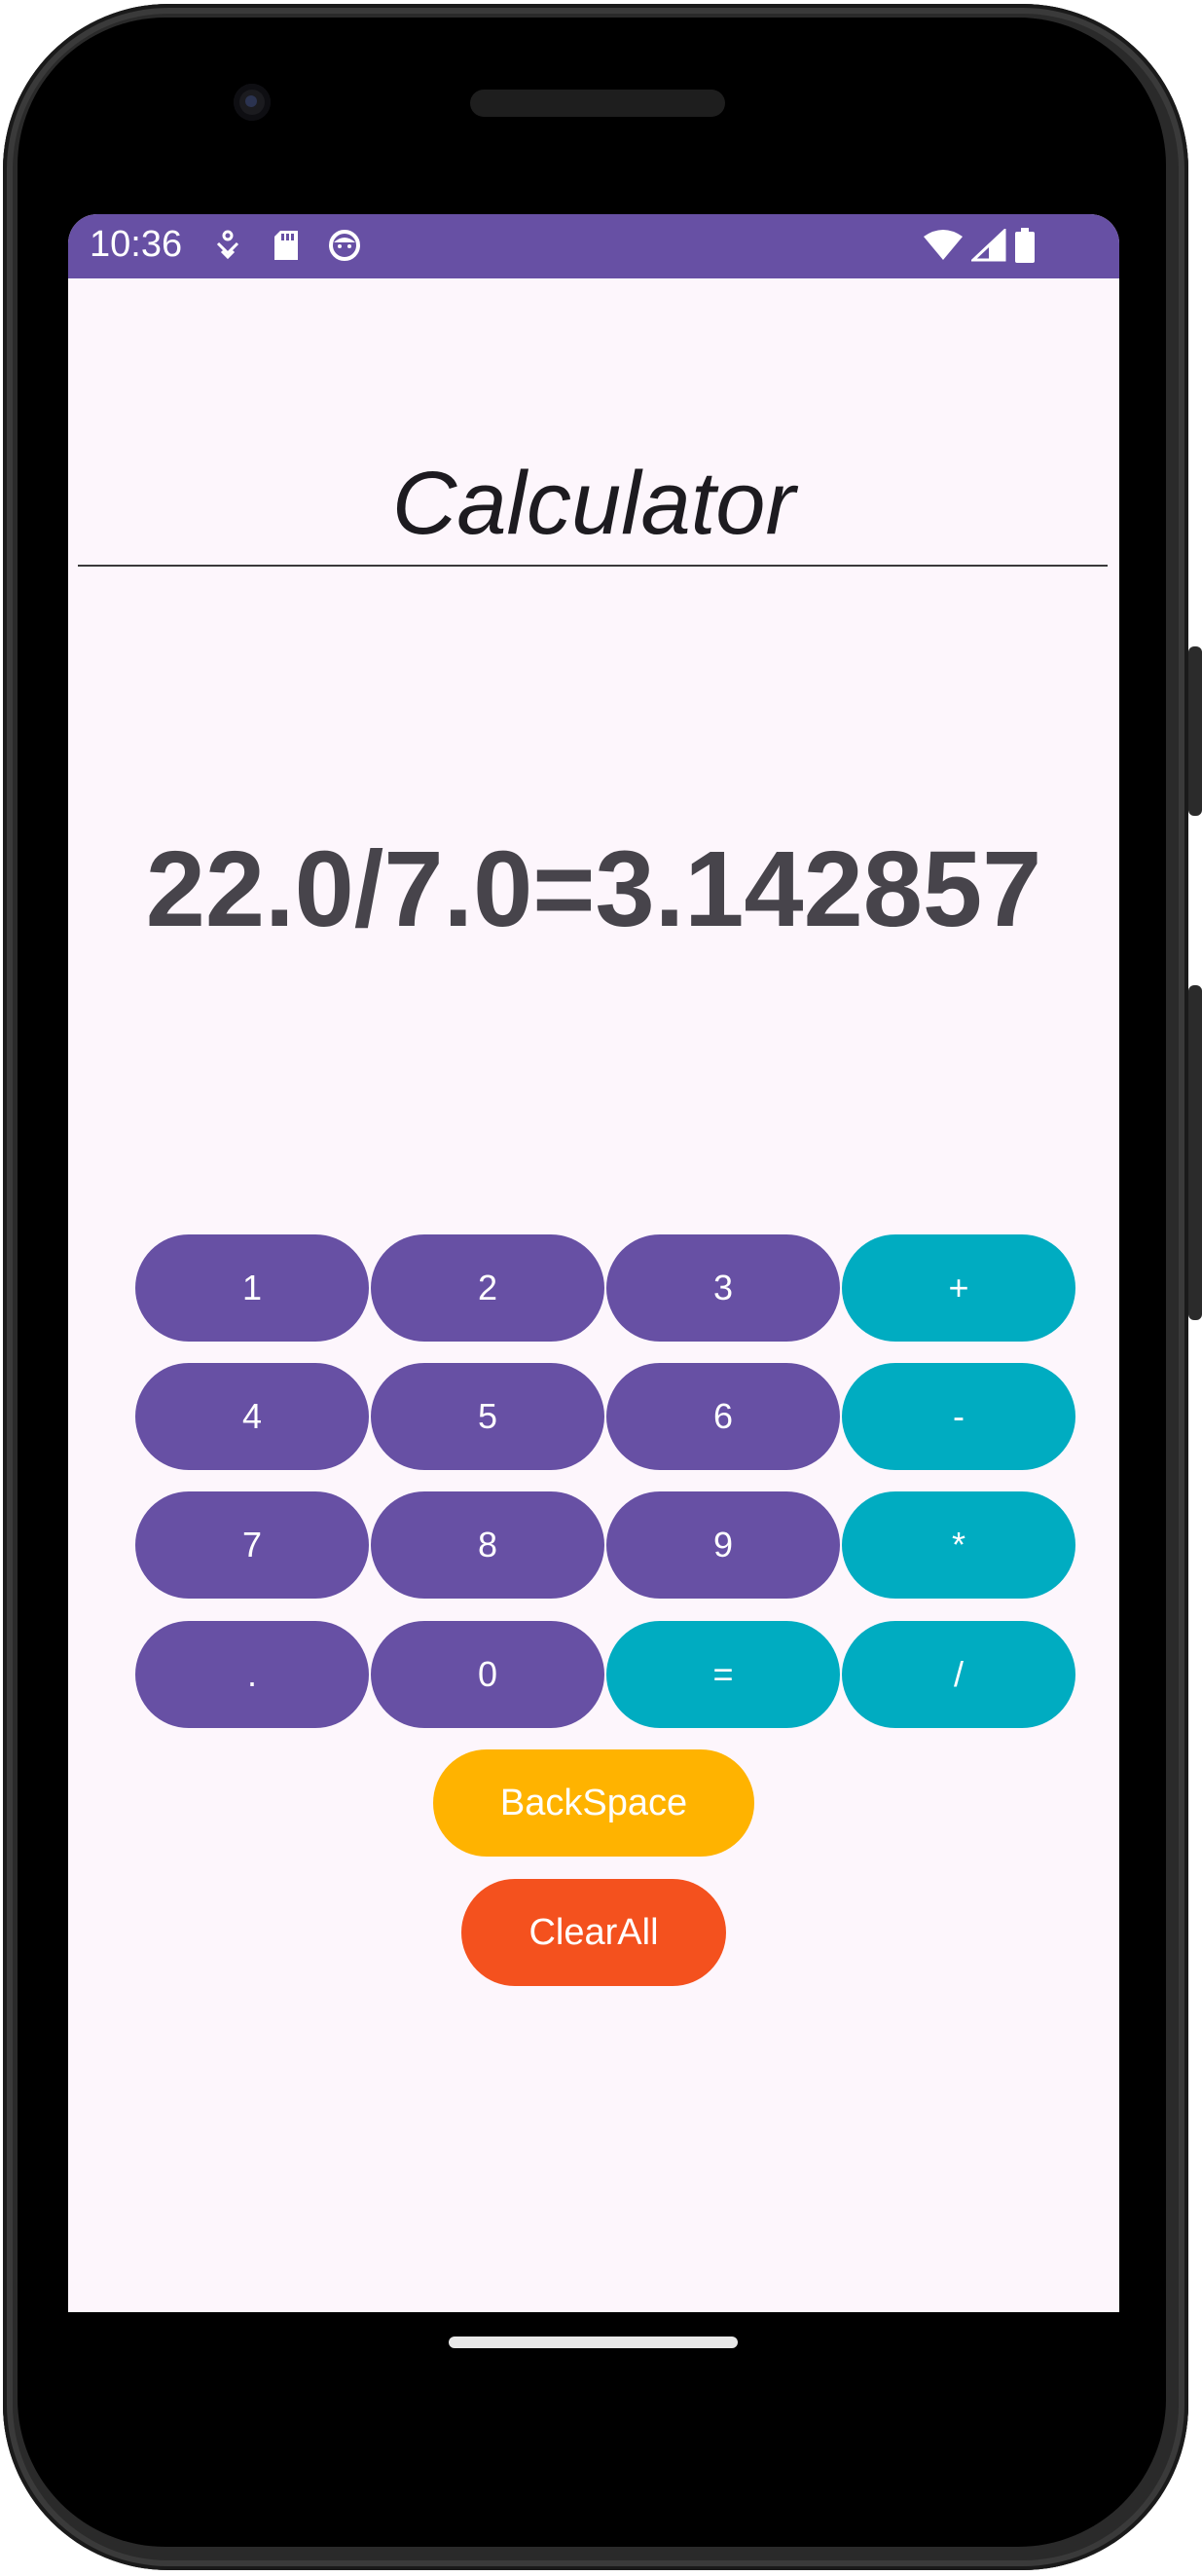  I want to click on clear-all-button: ClearAll, so click(593, 1932).